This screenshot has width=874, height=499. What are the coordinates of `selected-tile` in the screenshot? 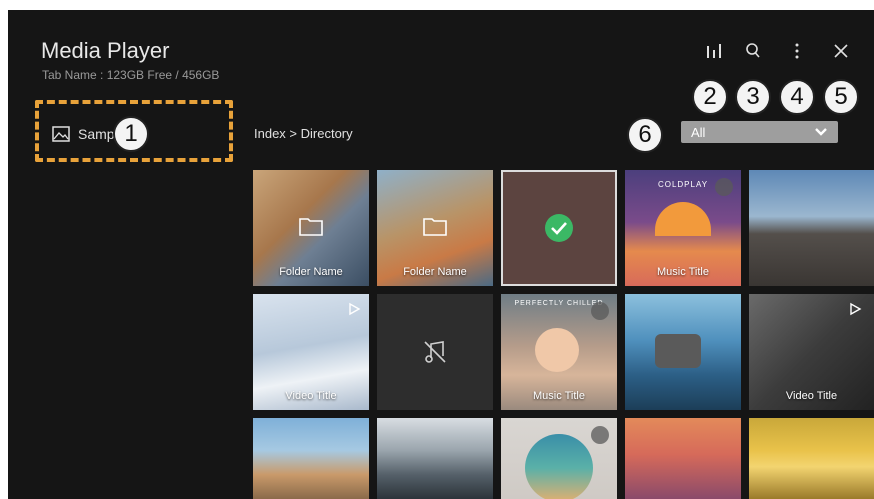 It's located at (559, 228).